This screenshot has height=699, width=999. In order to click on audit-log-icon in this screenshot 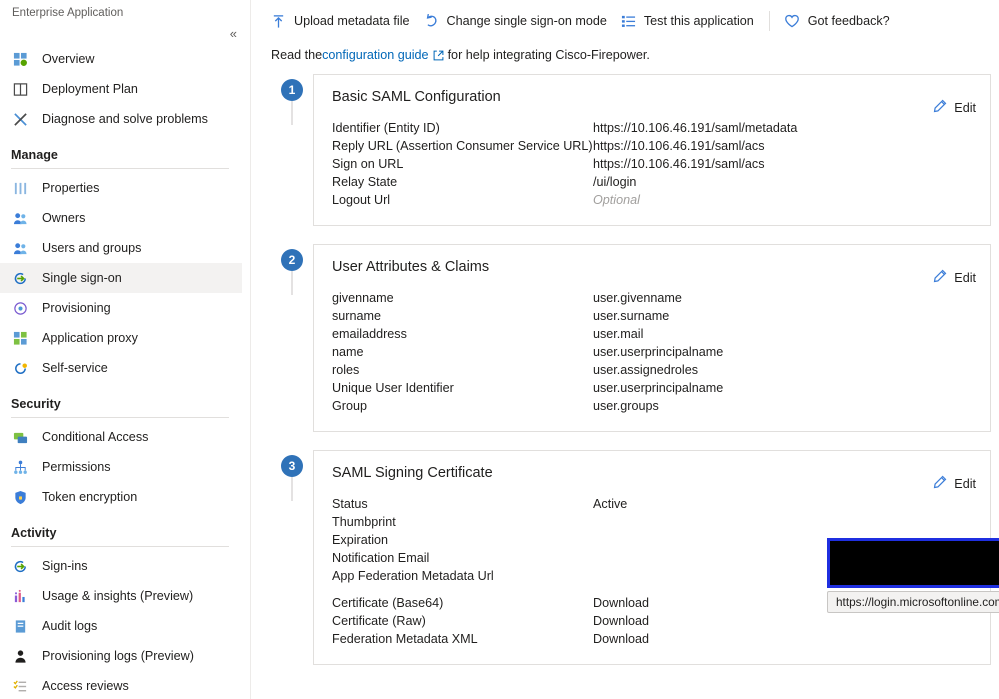, I will do `click(20, 626)`.